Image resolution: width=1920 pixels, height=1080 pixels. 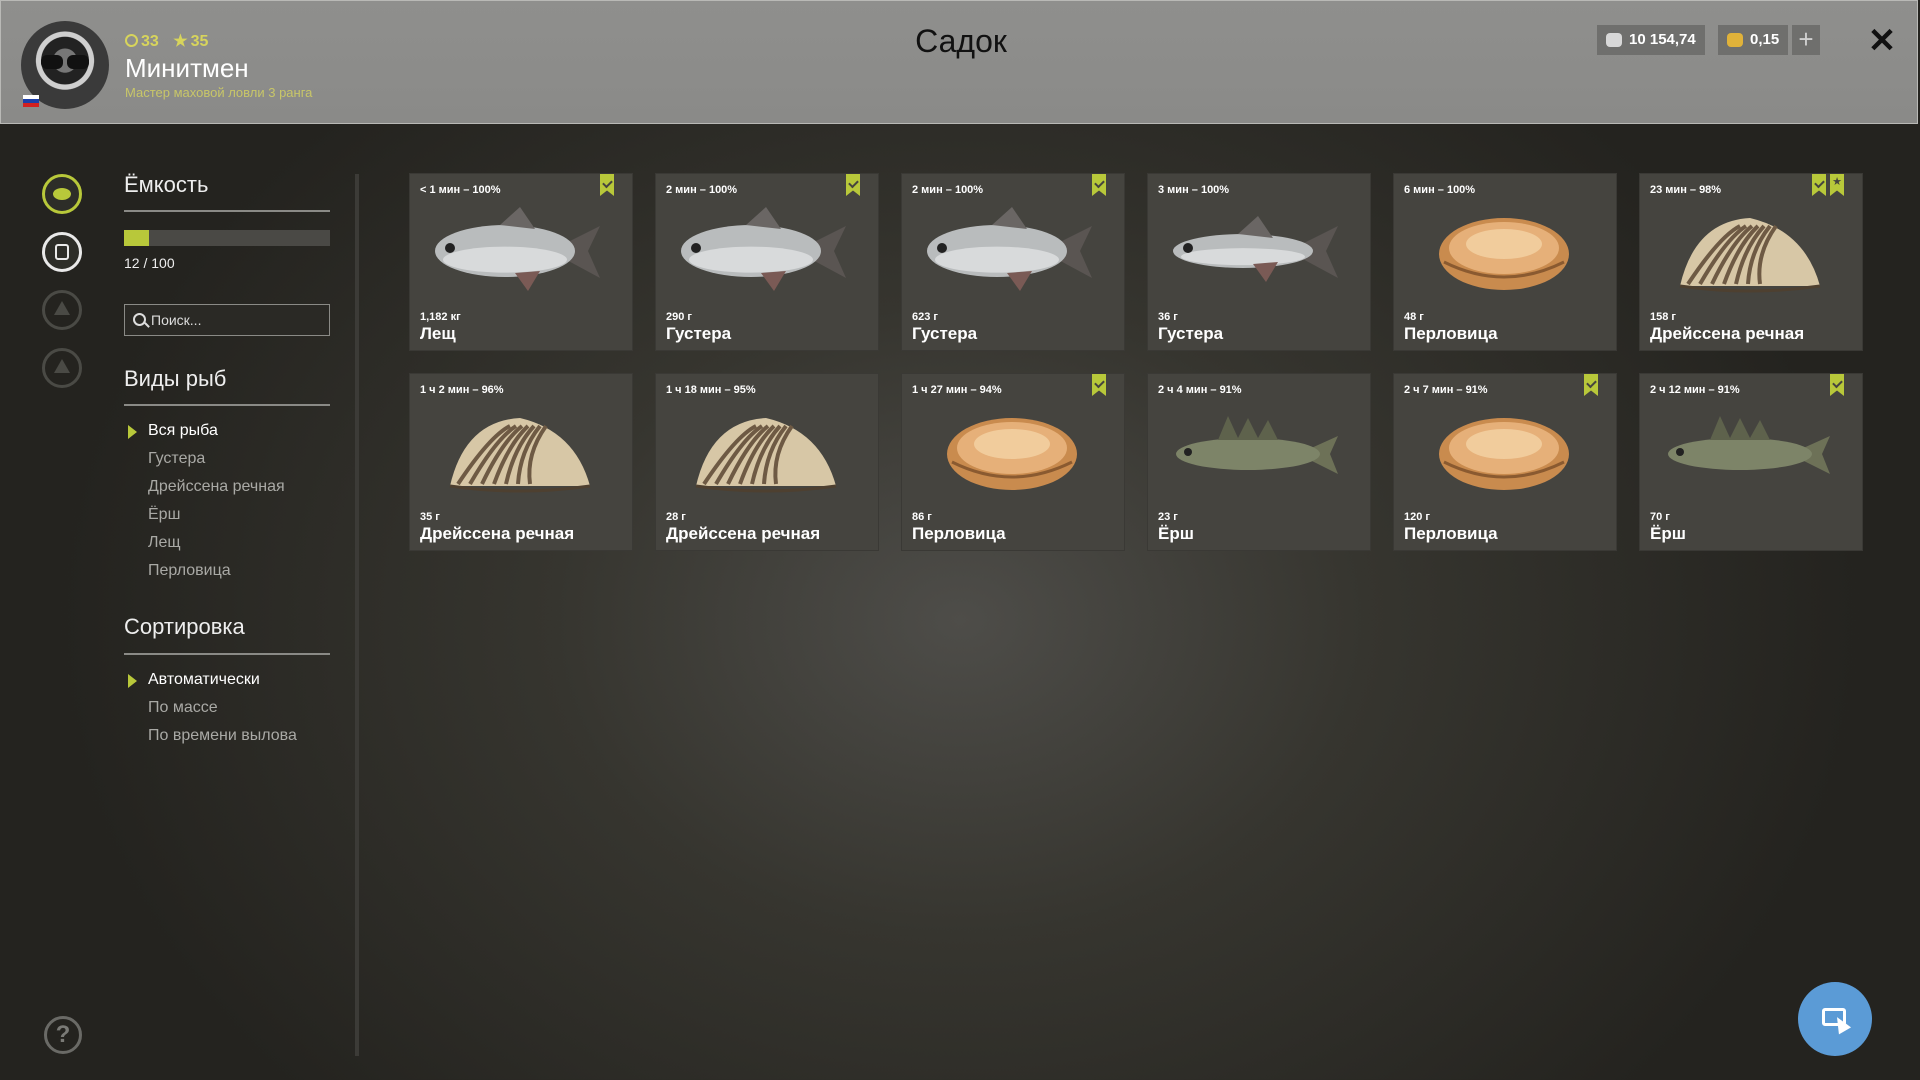 I want to click on silver-amount: 10 154,74, so click(x=1662, y=39).